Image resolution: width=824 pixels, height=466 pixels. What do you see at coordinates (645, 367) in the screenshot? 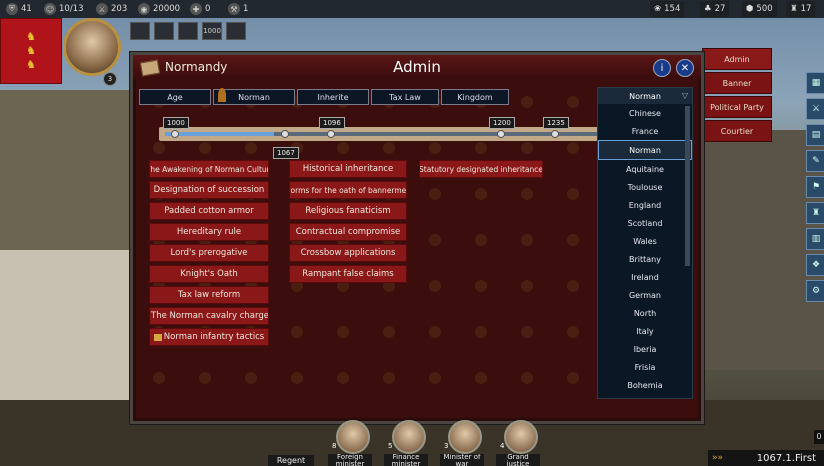
I see `dropdown-option: Frisia` at bounding box center [645, 367].